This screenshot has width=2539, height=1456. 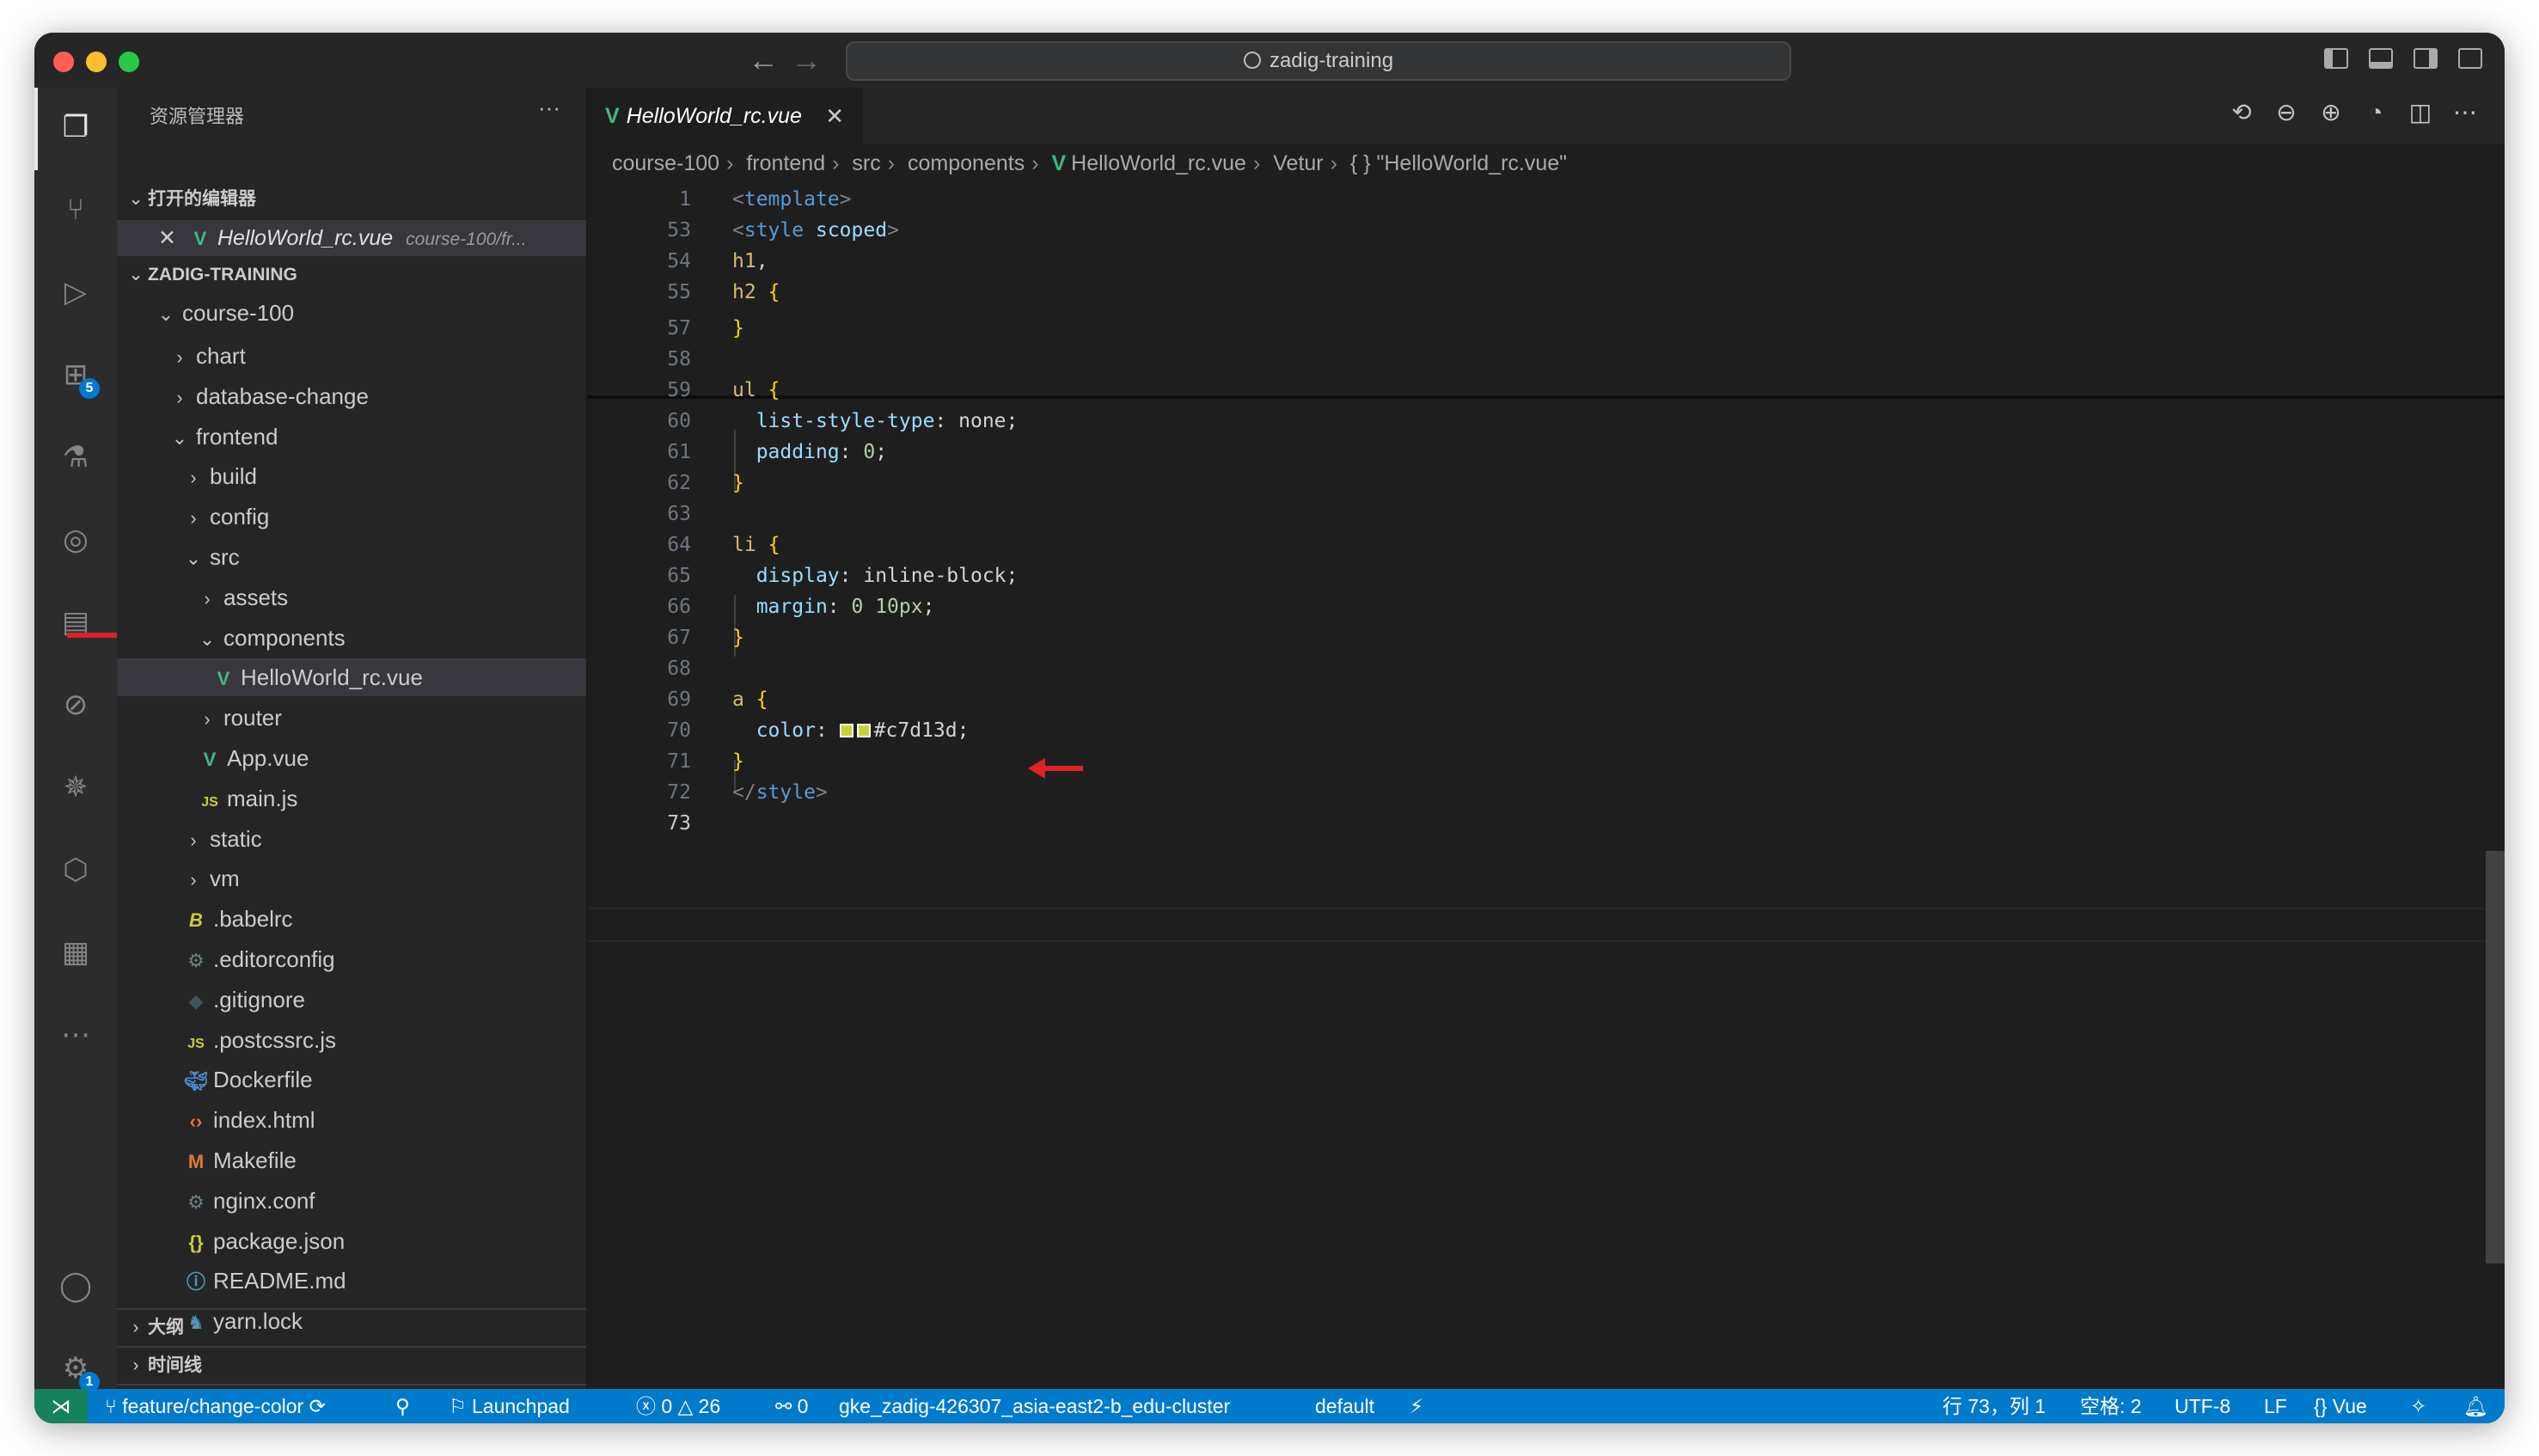 What do you see at coordinates (352, 1201) in the screenshot?
I see `tree-file: ⚙ nginx.conf` at bounding box center [352, 1201].